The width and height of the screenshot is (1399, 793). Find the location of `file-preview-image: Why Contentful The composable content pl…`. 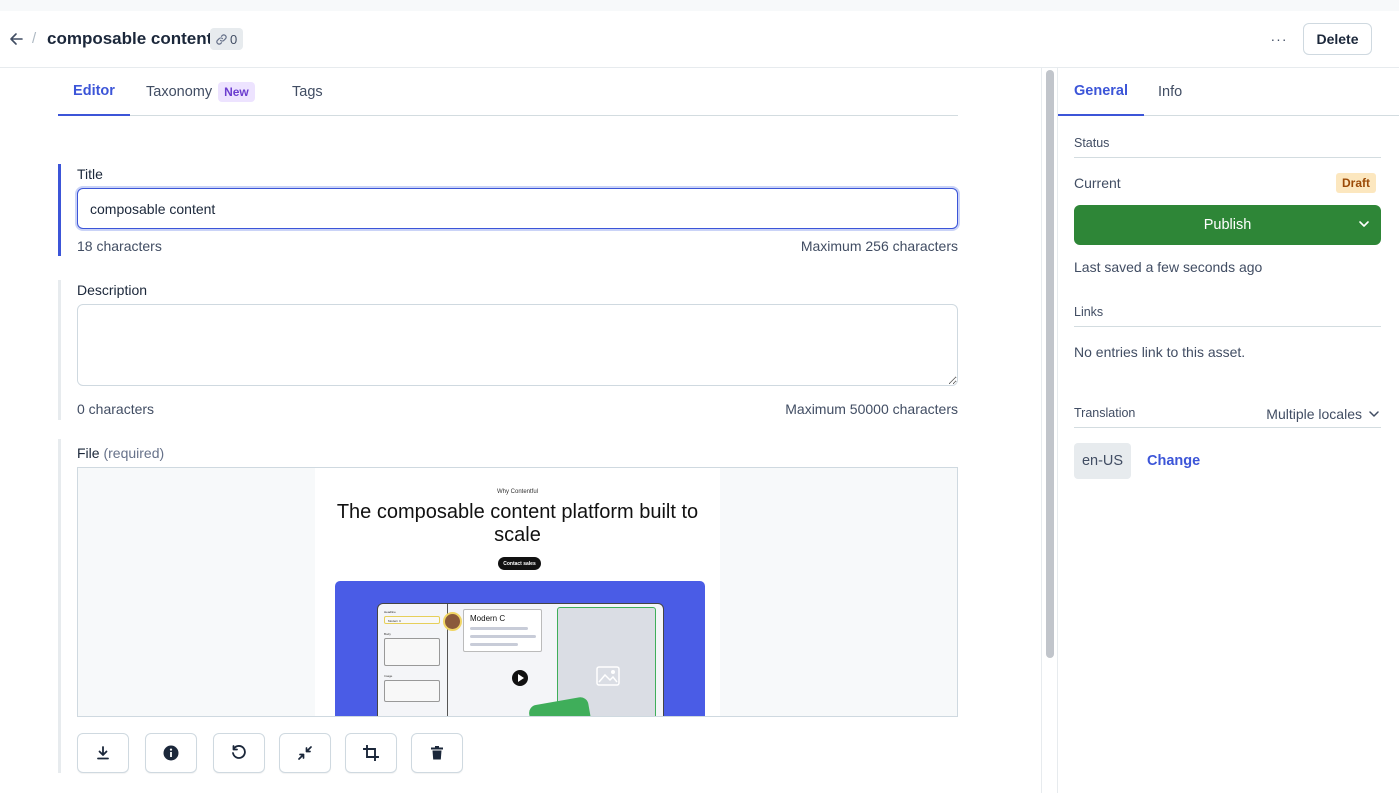

file-preview-image: Why Contentful The composable content pl… is located at coordinates (517, 592).